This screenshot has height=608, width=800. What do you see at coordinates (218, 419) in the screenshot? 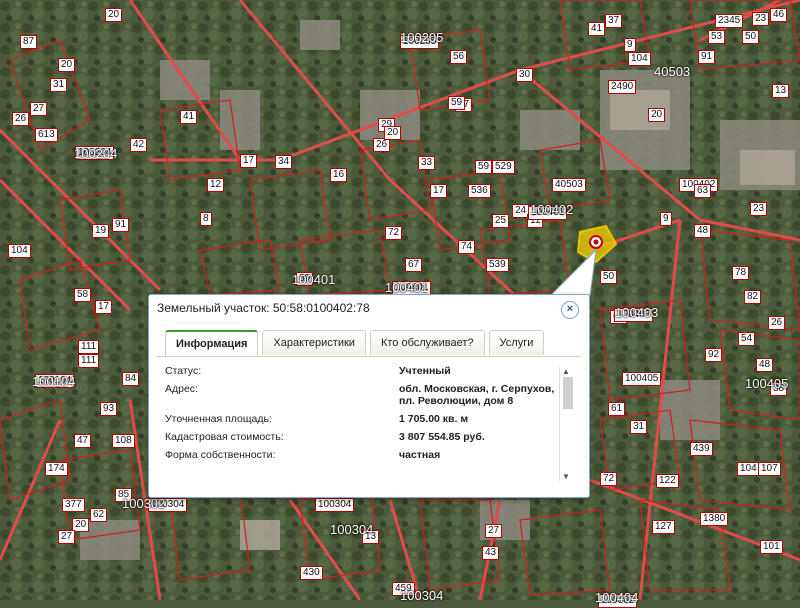
I see `info-key: Уточненная площадь:` at bounding box center [218, 419].